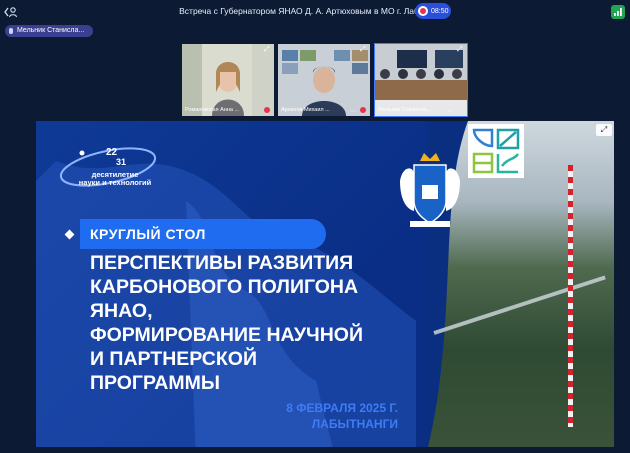 This screenshot has width=630, height=453. I want to click on headline-line: ПЕРСПЕКТИВЫ РАЗВИТИЯ, so click(222, 263).